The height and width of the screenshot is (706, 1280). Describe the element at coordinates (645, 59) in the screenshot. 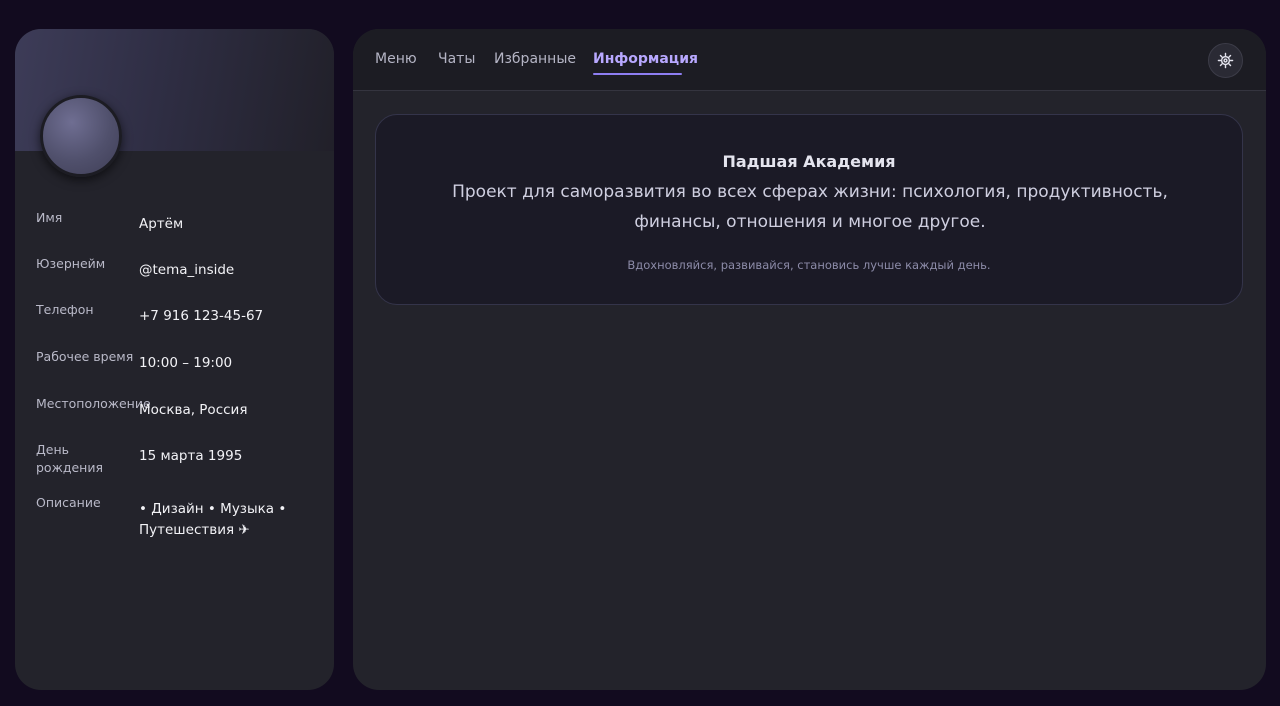

I see `tab-information: Информация` at that location.